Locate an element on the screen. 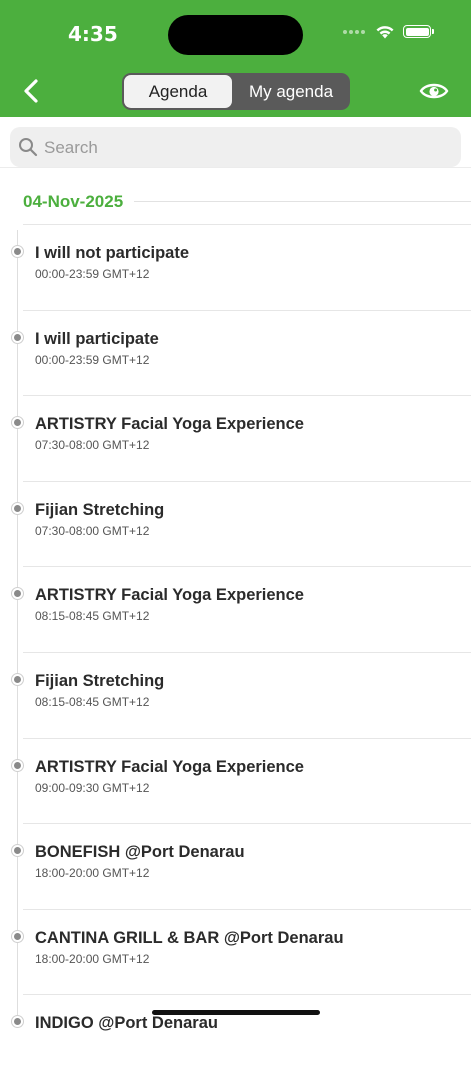 The width and height of the screenshot is (471, 1080). search-input is located at coordinates (244, 148).